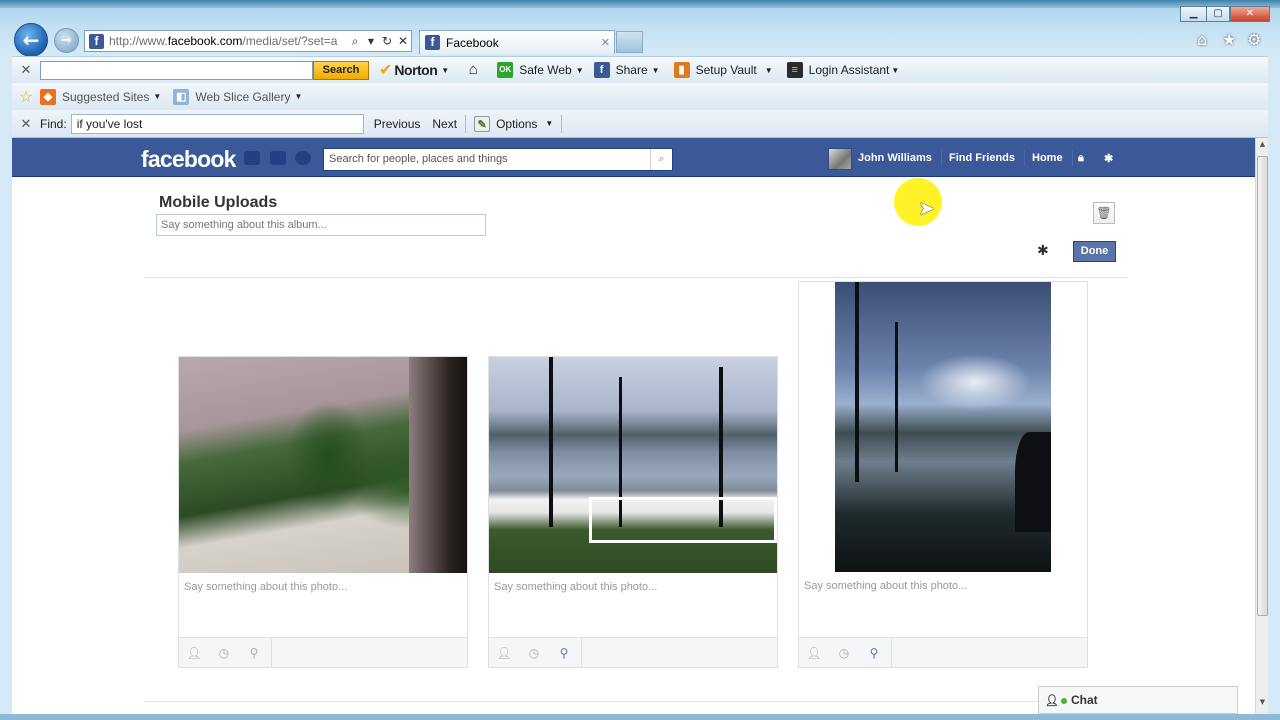 The width and height of the screenshot is (1280, 720). What do you see at coordinates (31, 40) in the screenshot?
I see `back-button: ←` at bounding box center [31, 40].